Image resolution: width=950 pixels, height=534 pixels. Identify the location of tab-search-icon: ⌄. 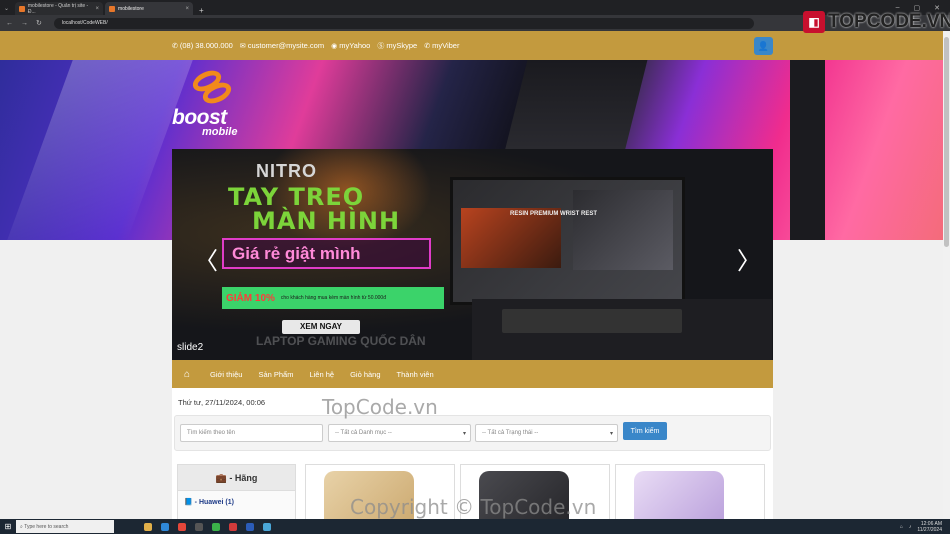
(6, 8).